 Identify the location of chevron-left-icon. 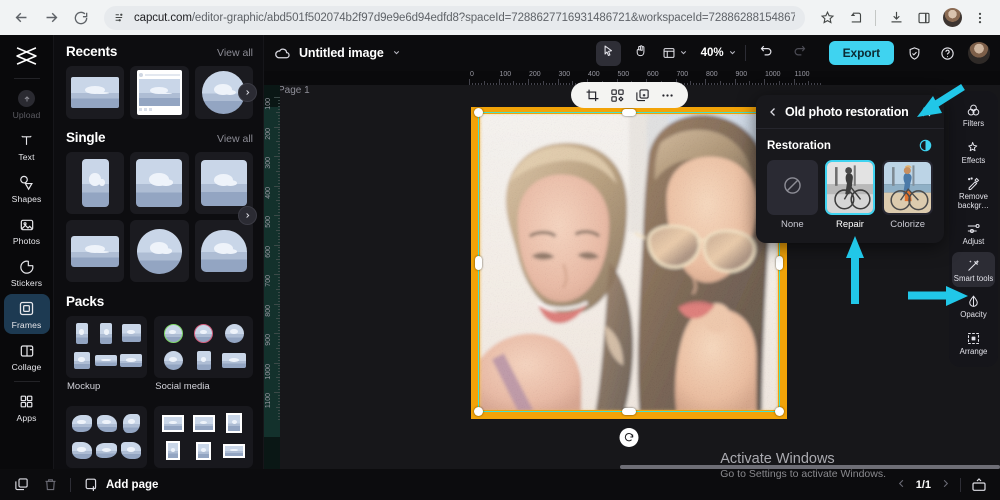
(773, 112).